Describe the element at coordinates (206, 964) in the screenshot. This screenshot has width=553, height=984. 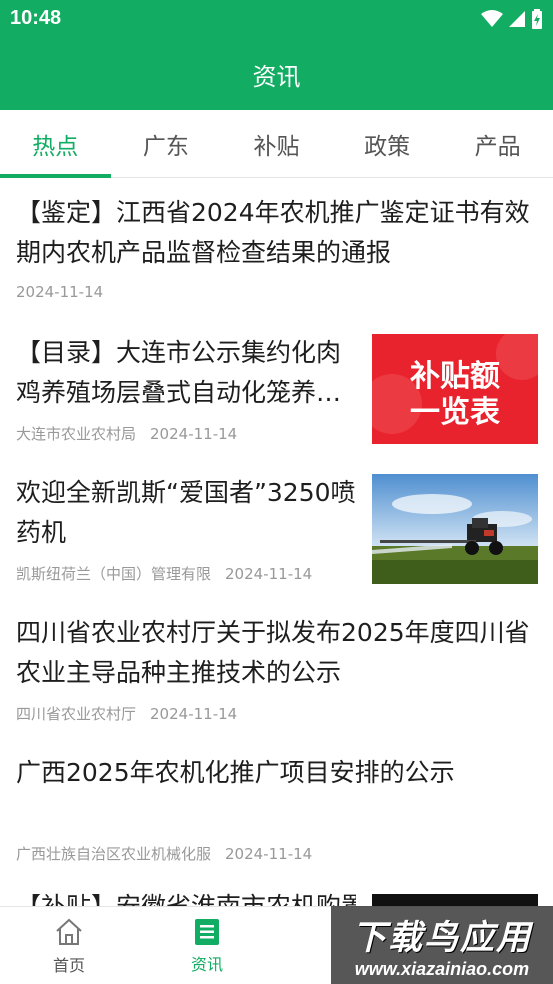
I see `nav-label: 资讯` at that location.